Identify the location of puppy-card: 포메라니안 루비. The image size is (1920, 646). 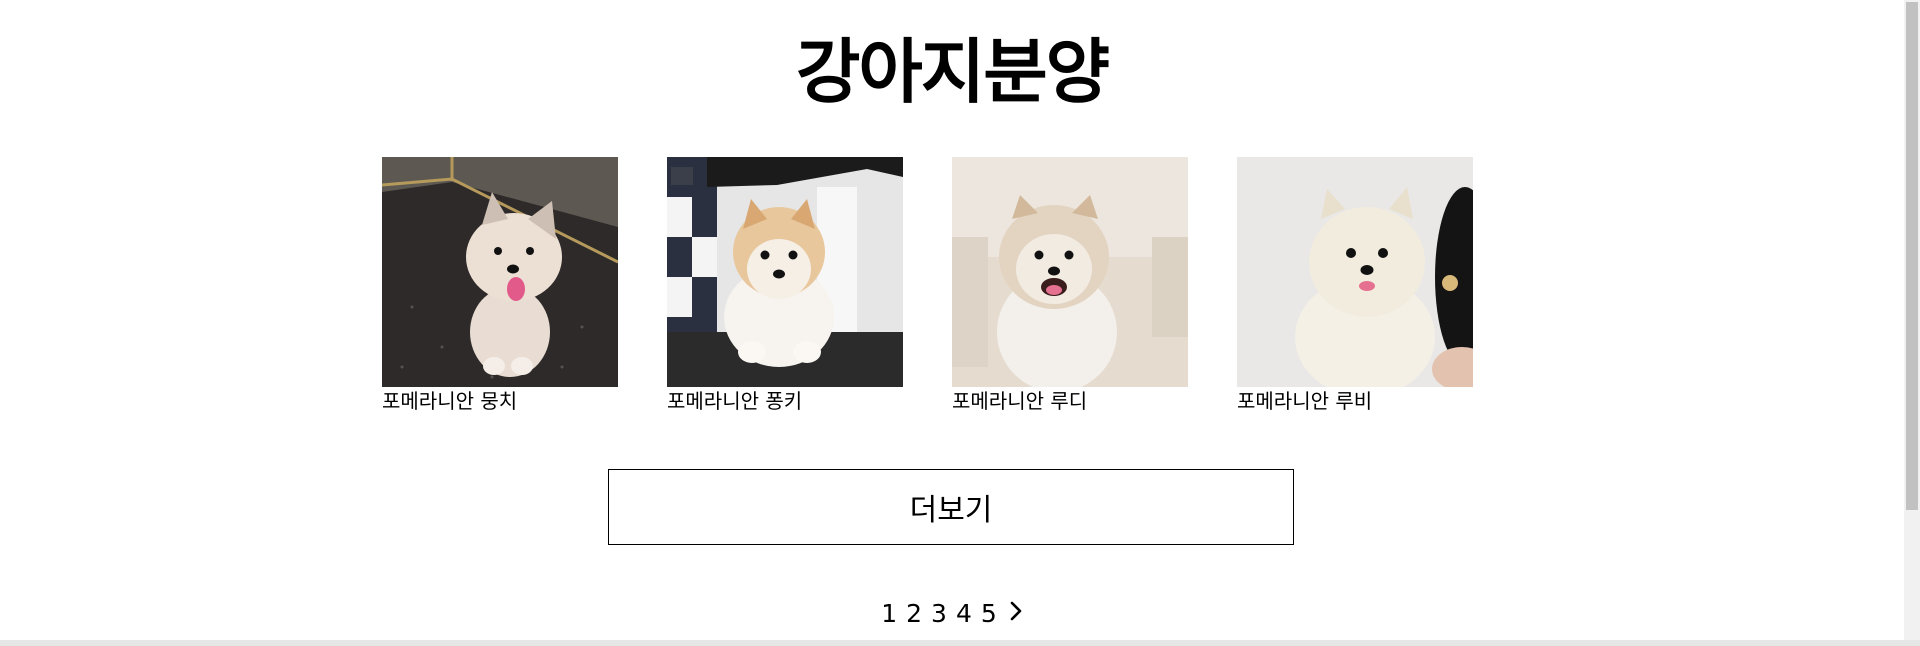
(1355, 285).